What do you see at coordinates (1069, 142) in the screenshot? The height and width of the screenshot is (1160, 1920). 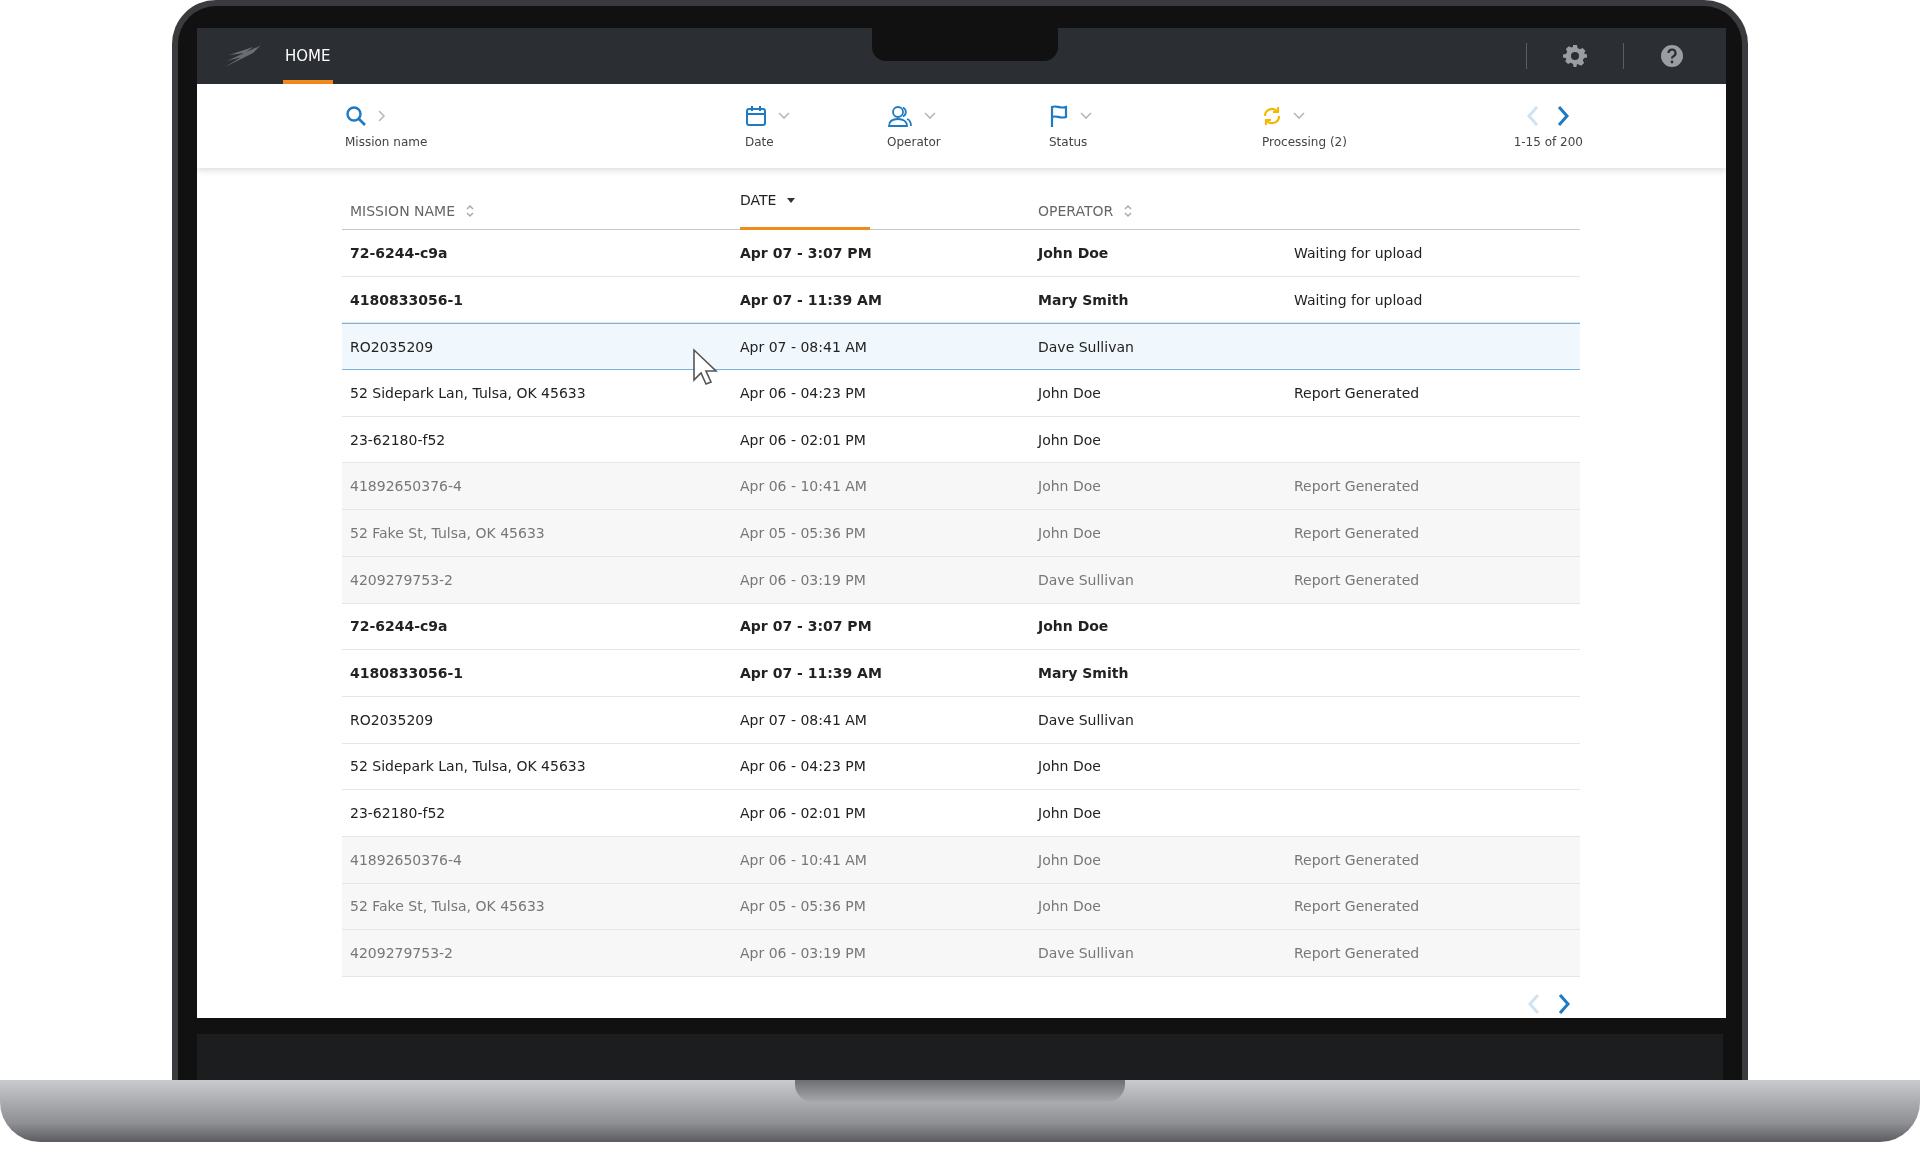 I see `filter-label: Status` at bounding box center [1069, 142].